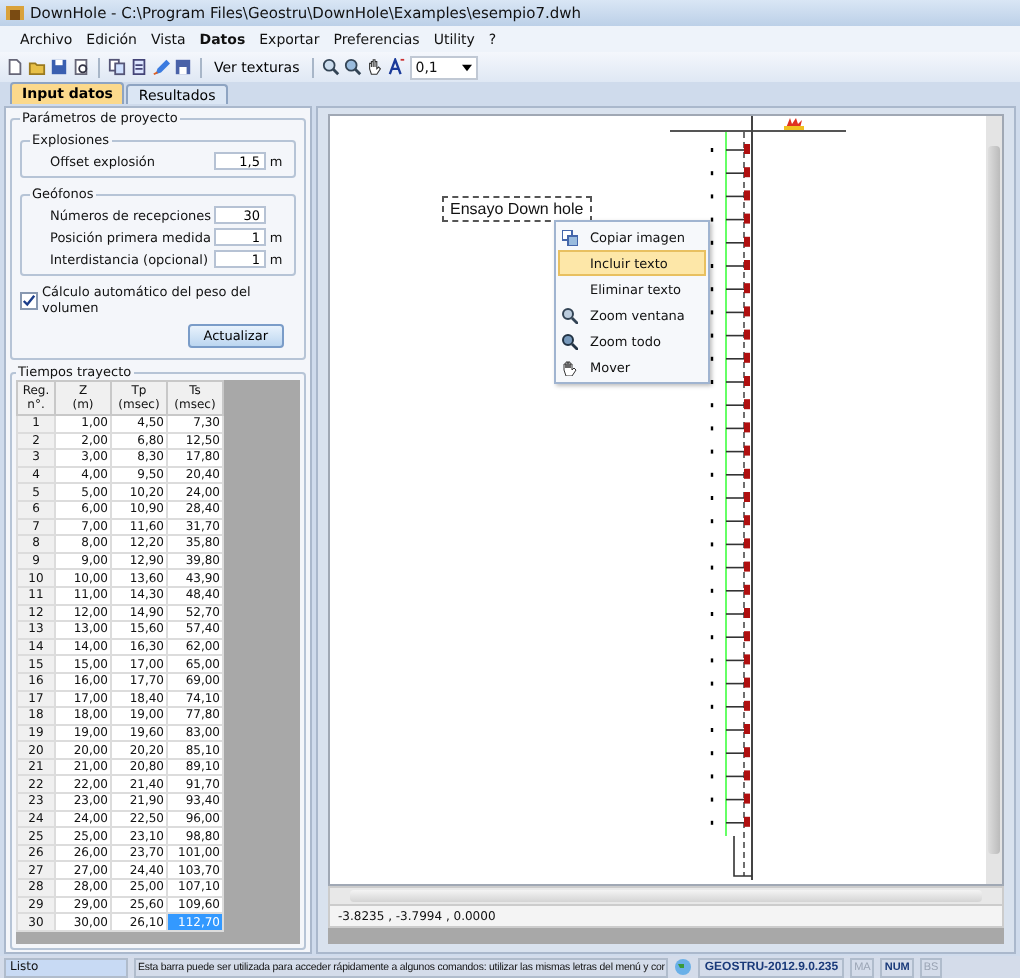 Image resolution: width=1020 pixels, height=978 pixels. What do you see at coordinates (683, 967) in the screenshot?
I see `globe-icon` at bounding box center [683, 967].